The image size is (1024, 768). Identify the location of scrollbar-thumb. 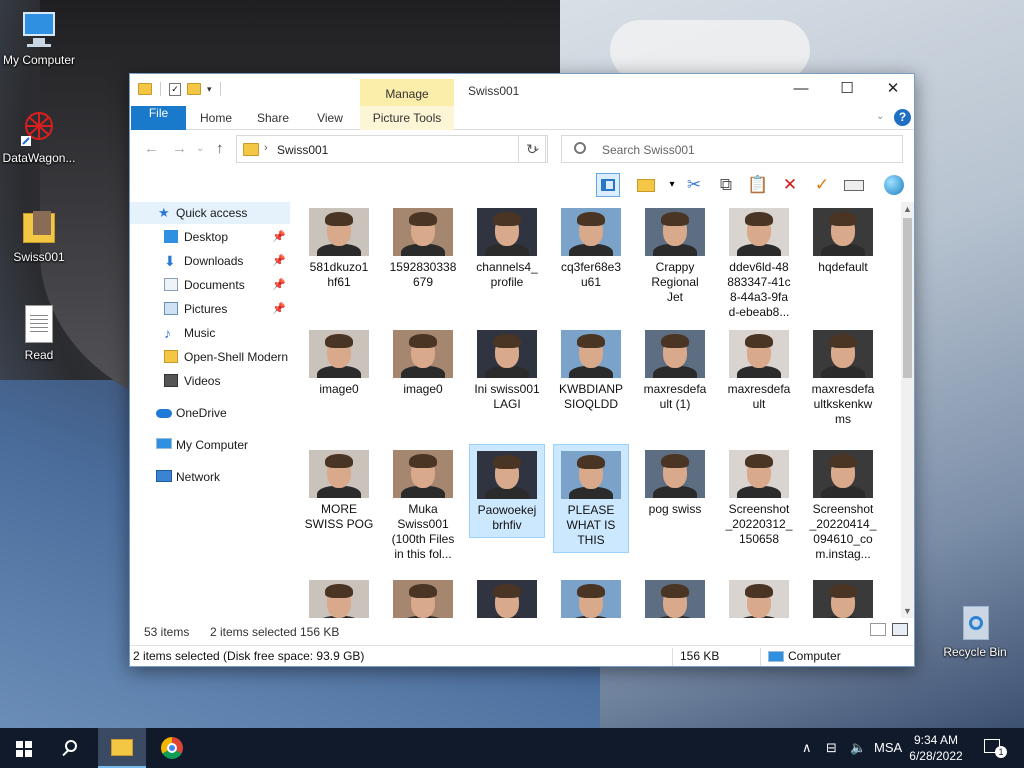
(907, 298).